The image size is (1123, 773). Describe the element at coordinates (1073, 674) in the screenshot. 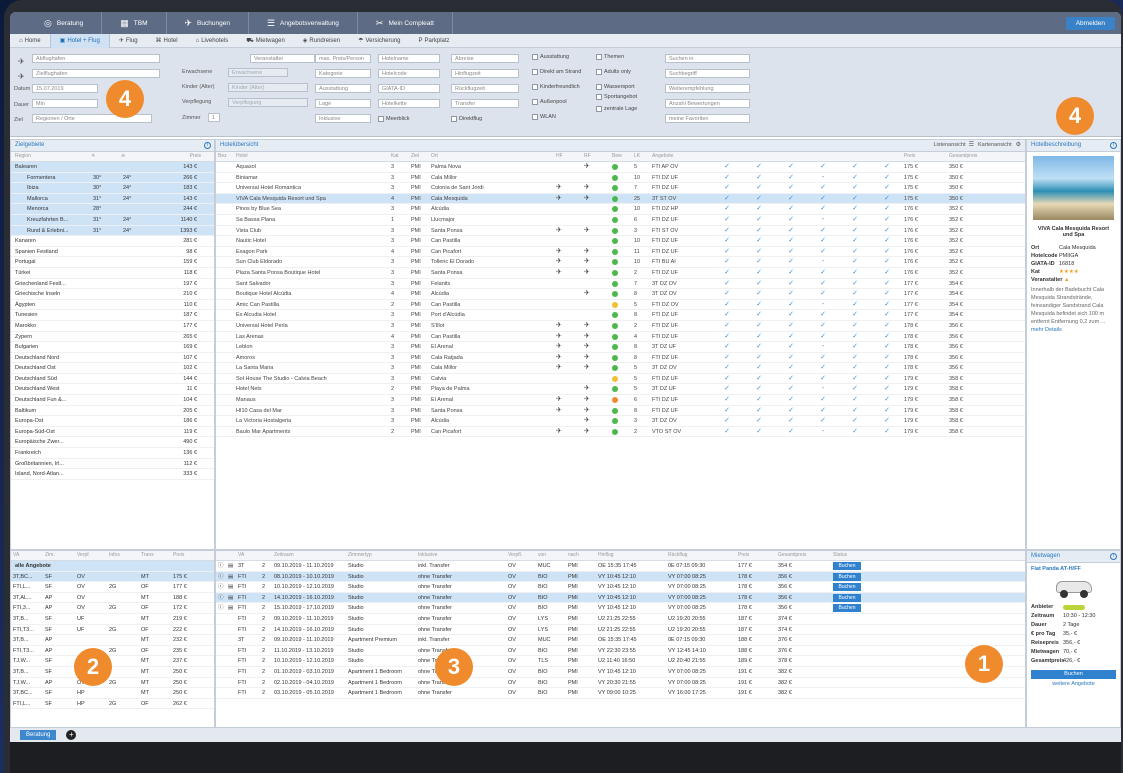

I see `book-car-button: Buchen` at that location.